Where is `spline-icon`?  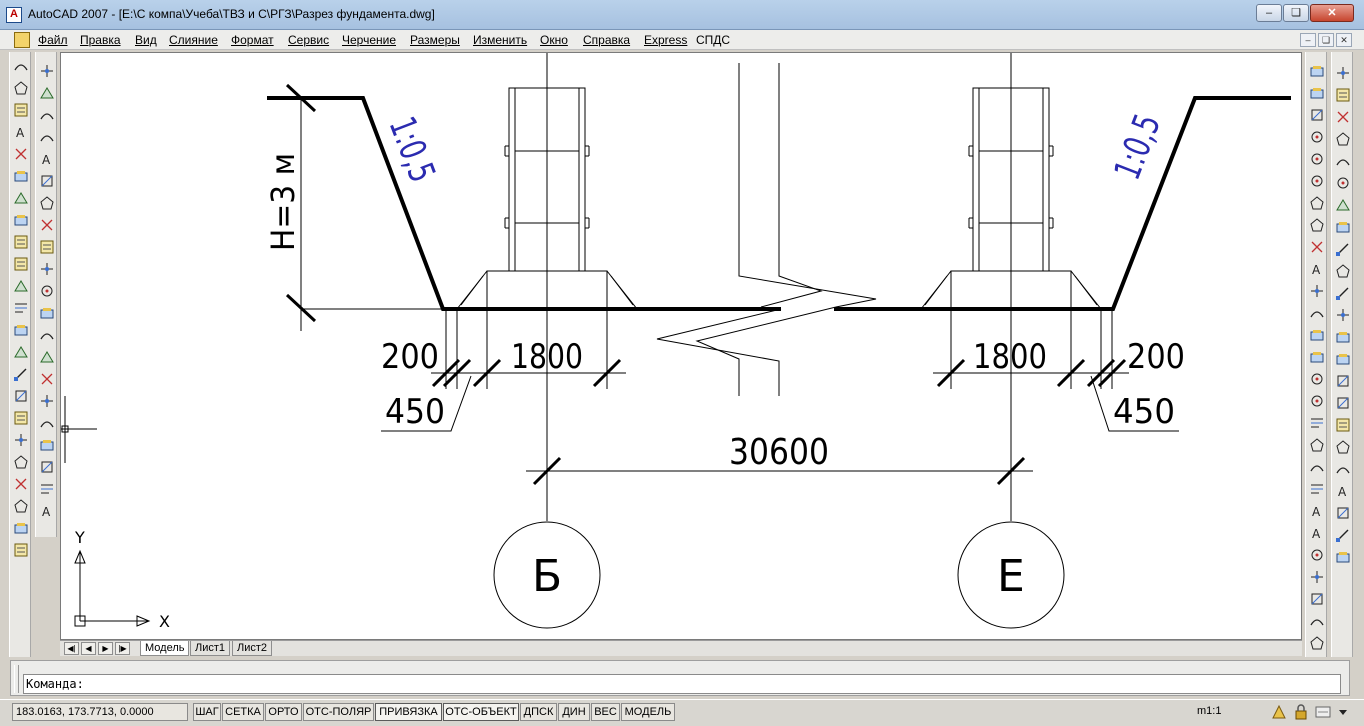 spline-icon is located at coordinates (47, 247).